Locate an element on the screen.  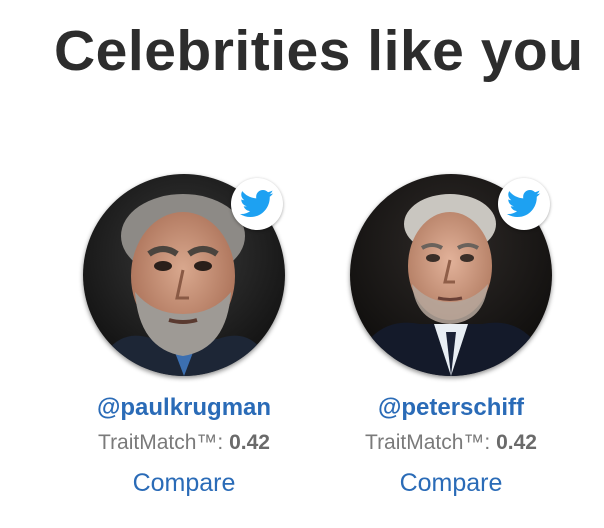
celebrity-handle-link: @paulkrugman is located at coordinates (184, 408).